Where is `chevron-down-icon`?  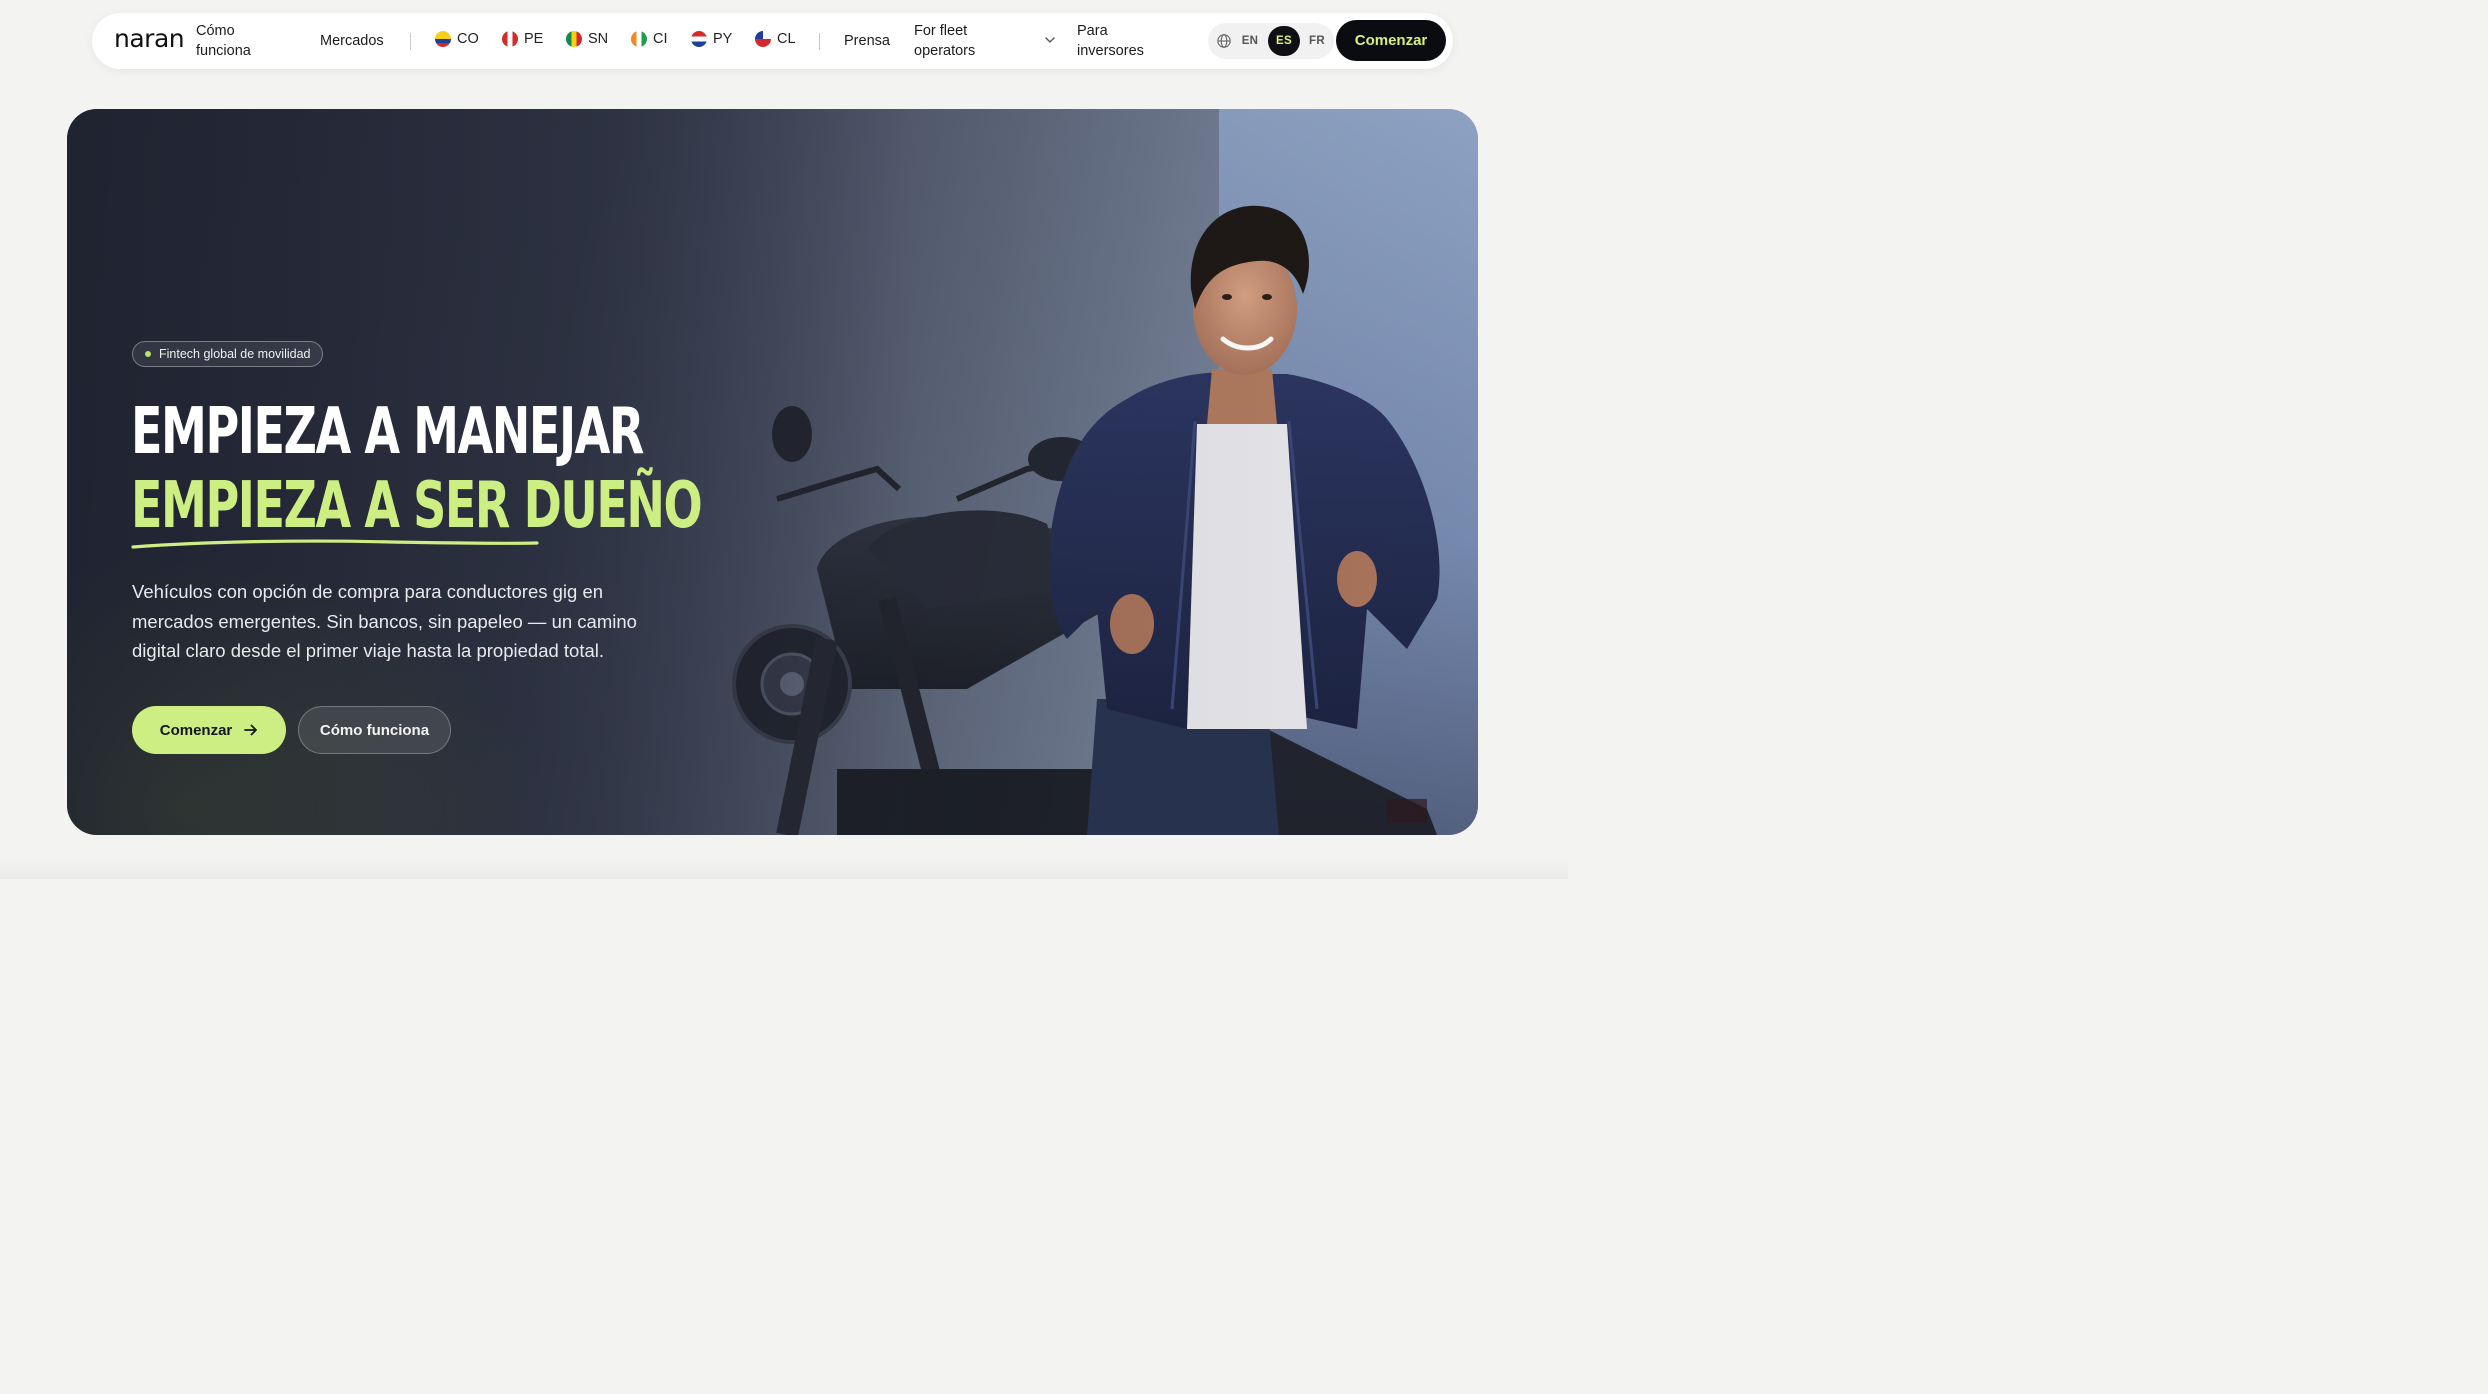
chevron-down-icon is located at coordinates (1050, 40).